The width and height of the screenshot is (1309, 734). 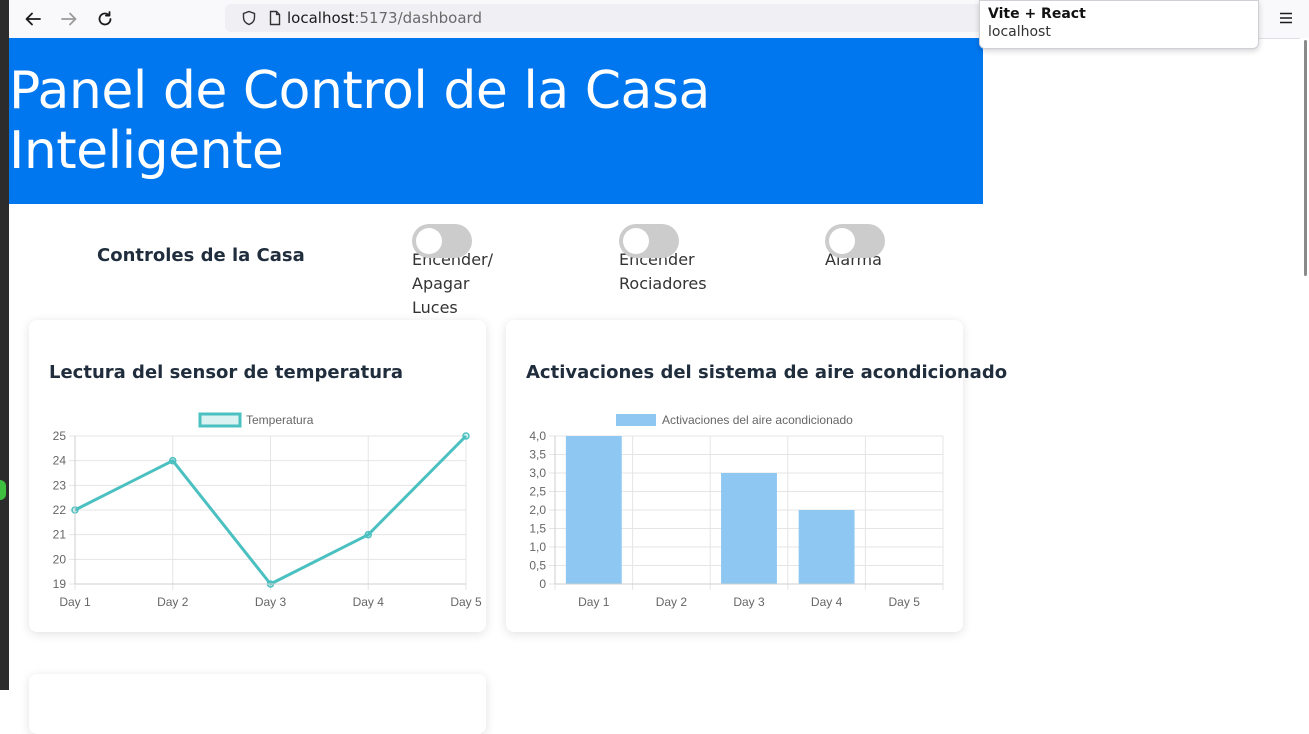 I want to click on arrow-left-icon, so click(x=33, y=19).